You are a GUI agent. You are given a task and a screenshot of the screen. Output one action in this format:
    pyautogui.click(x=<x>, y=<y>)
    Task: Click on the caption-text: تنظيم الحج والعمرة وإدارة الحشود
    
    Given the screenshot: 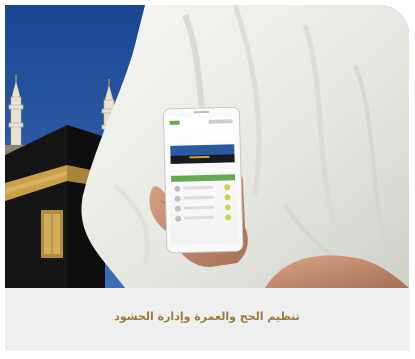 What is the action you would take?
    pyautogui.click(x=207, y=316)
    